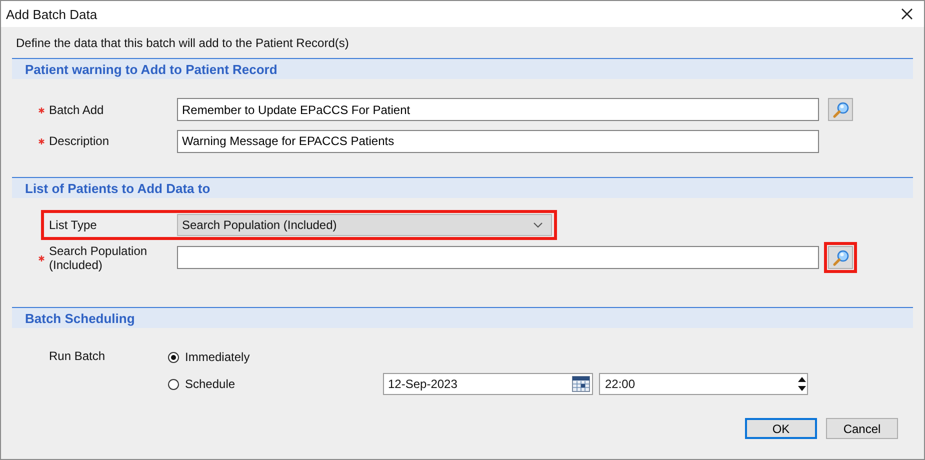 Image resolution: width=925 pixels, height=460 pixels. What do you see at coordinates (581, 384) in the screenshot?
I see `calendar-icon` at bounding box center [581, 384].